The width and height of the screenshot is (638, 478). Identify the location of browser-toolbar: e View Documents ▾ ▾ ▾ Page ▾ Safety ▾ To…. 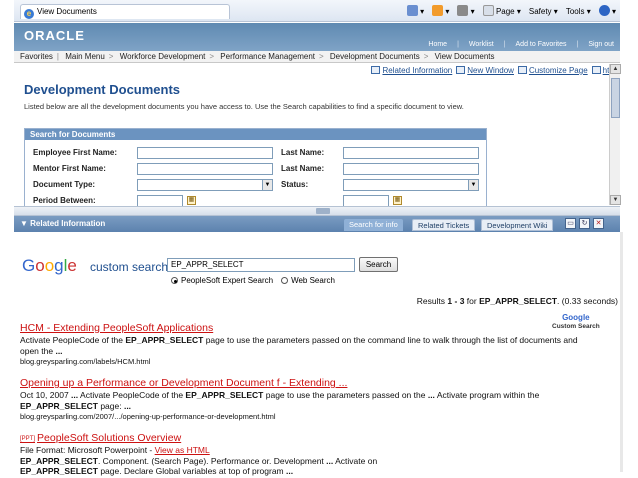
(317, 11).